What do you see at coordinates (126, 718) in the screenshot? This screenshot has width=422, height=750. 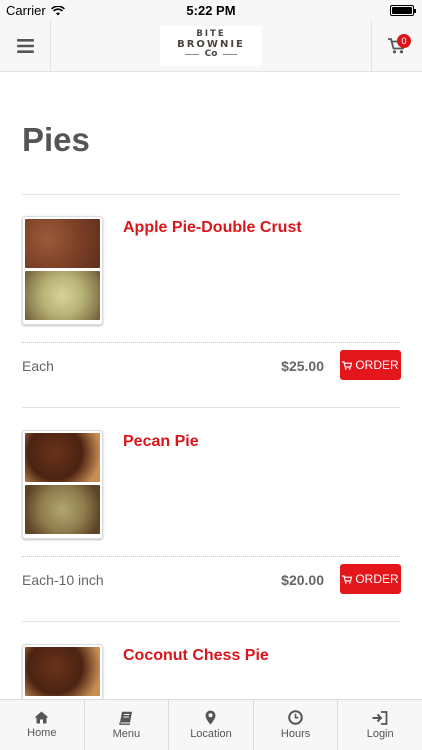 I see `book-icon` at bounding box center [126, 718].